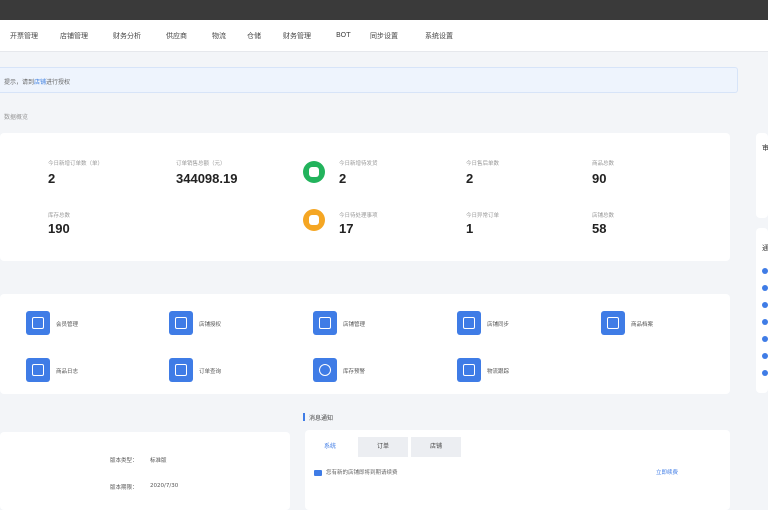 The height and width of the screenshot is (510, 768). Describe the element at coordinates (16, 117) in the screenshot. I see `section-caption: 数据概览` at that location.